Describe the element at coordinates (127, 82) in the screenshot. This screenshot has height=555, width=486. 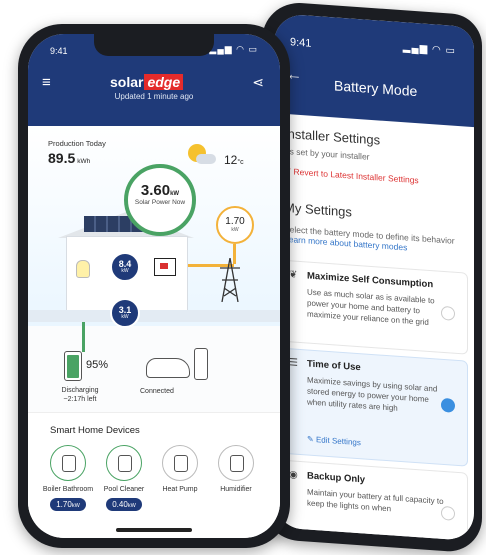
I see `brand-text-a: solar` at that location.